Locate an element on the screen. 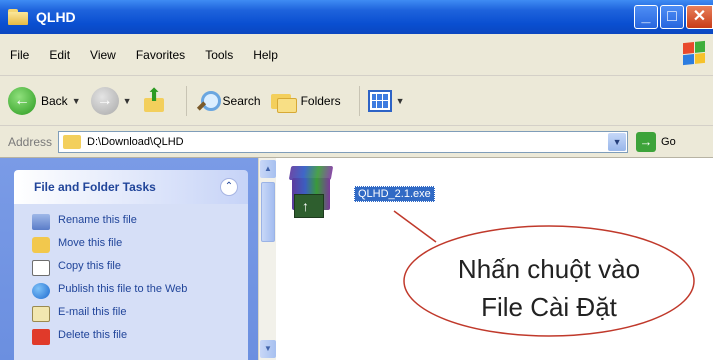 This screenshot has height=360, width=713. go-button: Go is located at coordinates (668, 142).